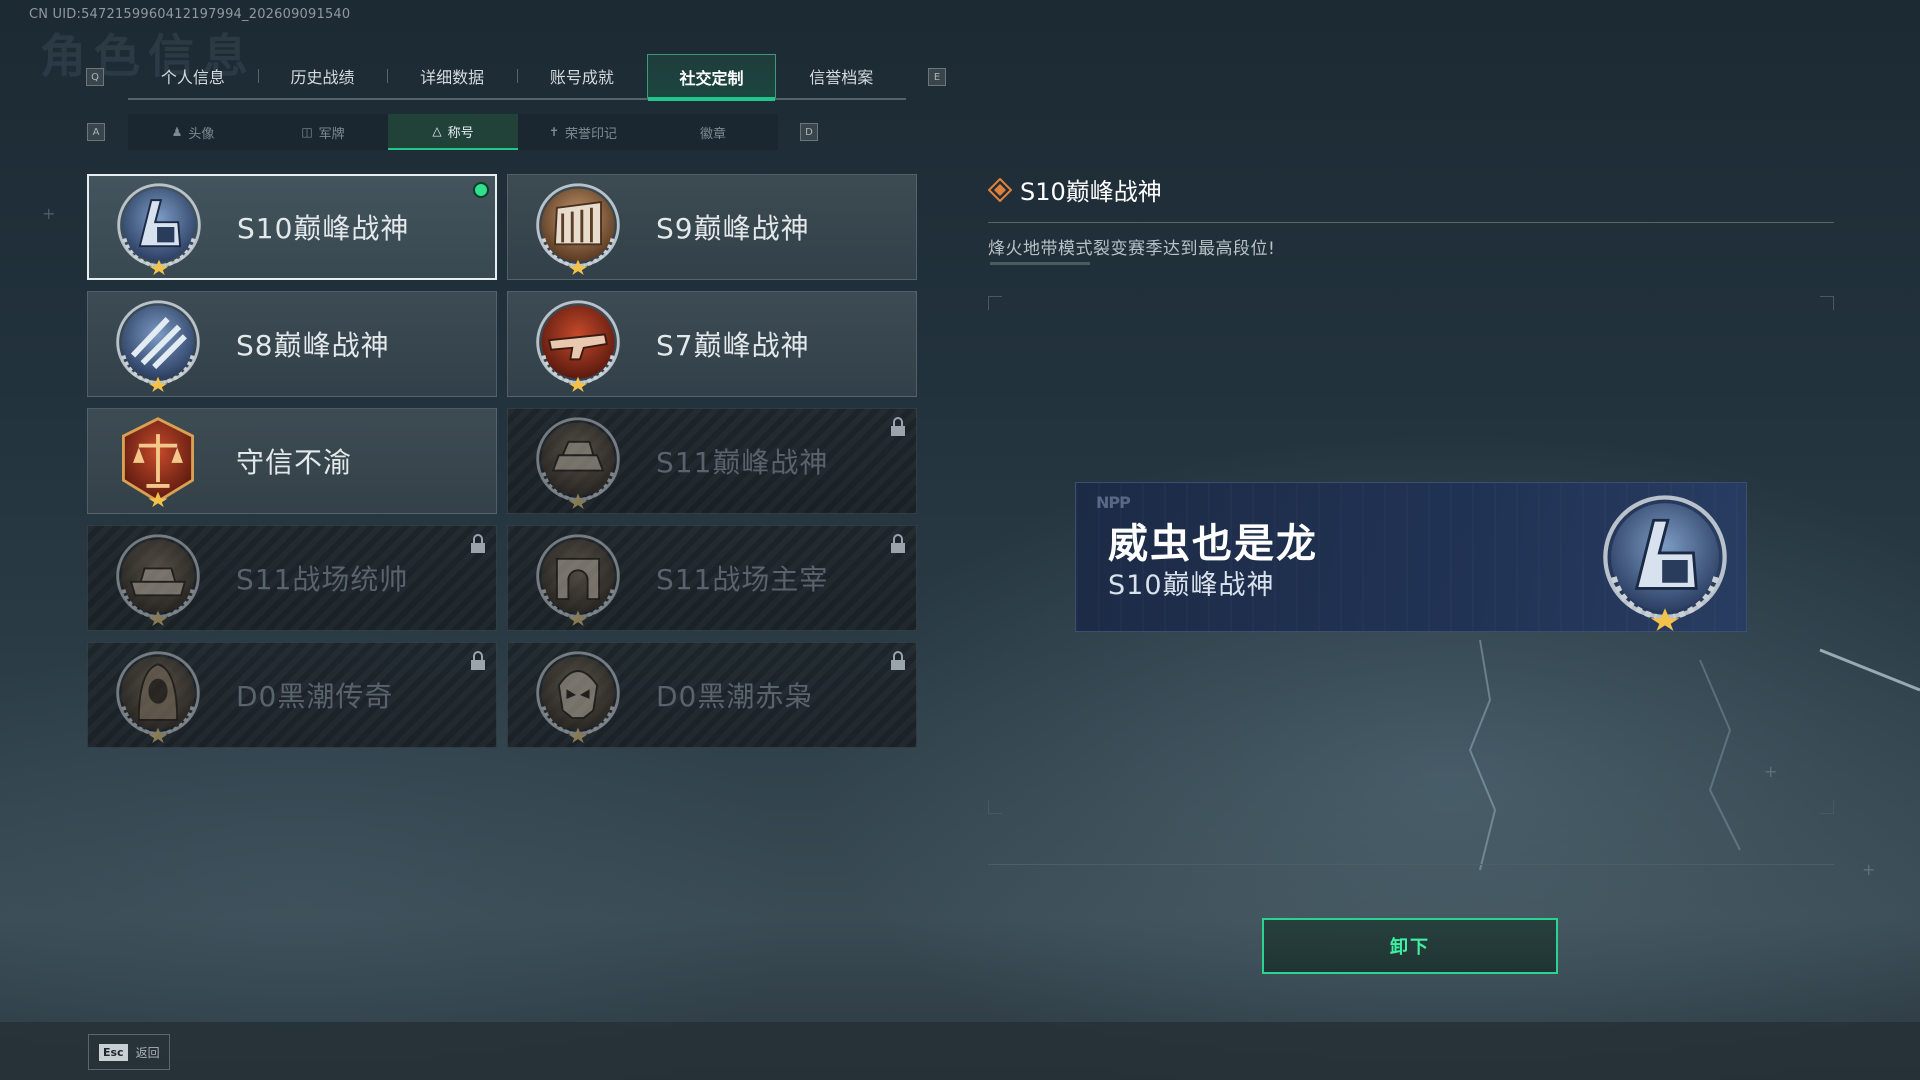 The width and height of the screenshot is (1920, 1080). What do you see at coordinates (158, 695) in the screenshot?
I see `d0-hooded-badge-icon` at bounding box center [158, 695].